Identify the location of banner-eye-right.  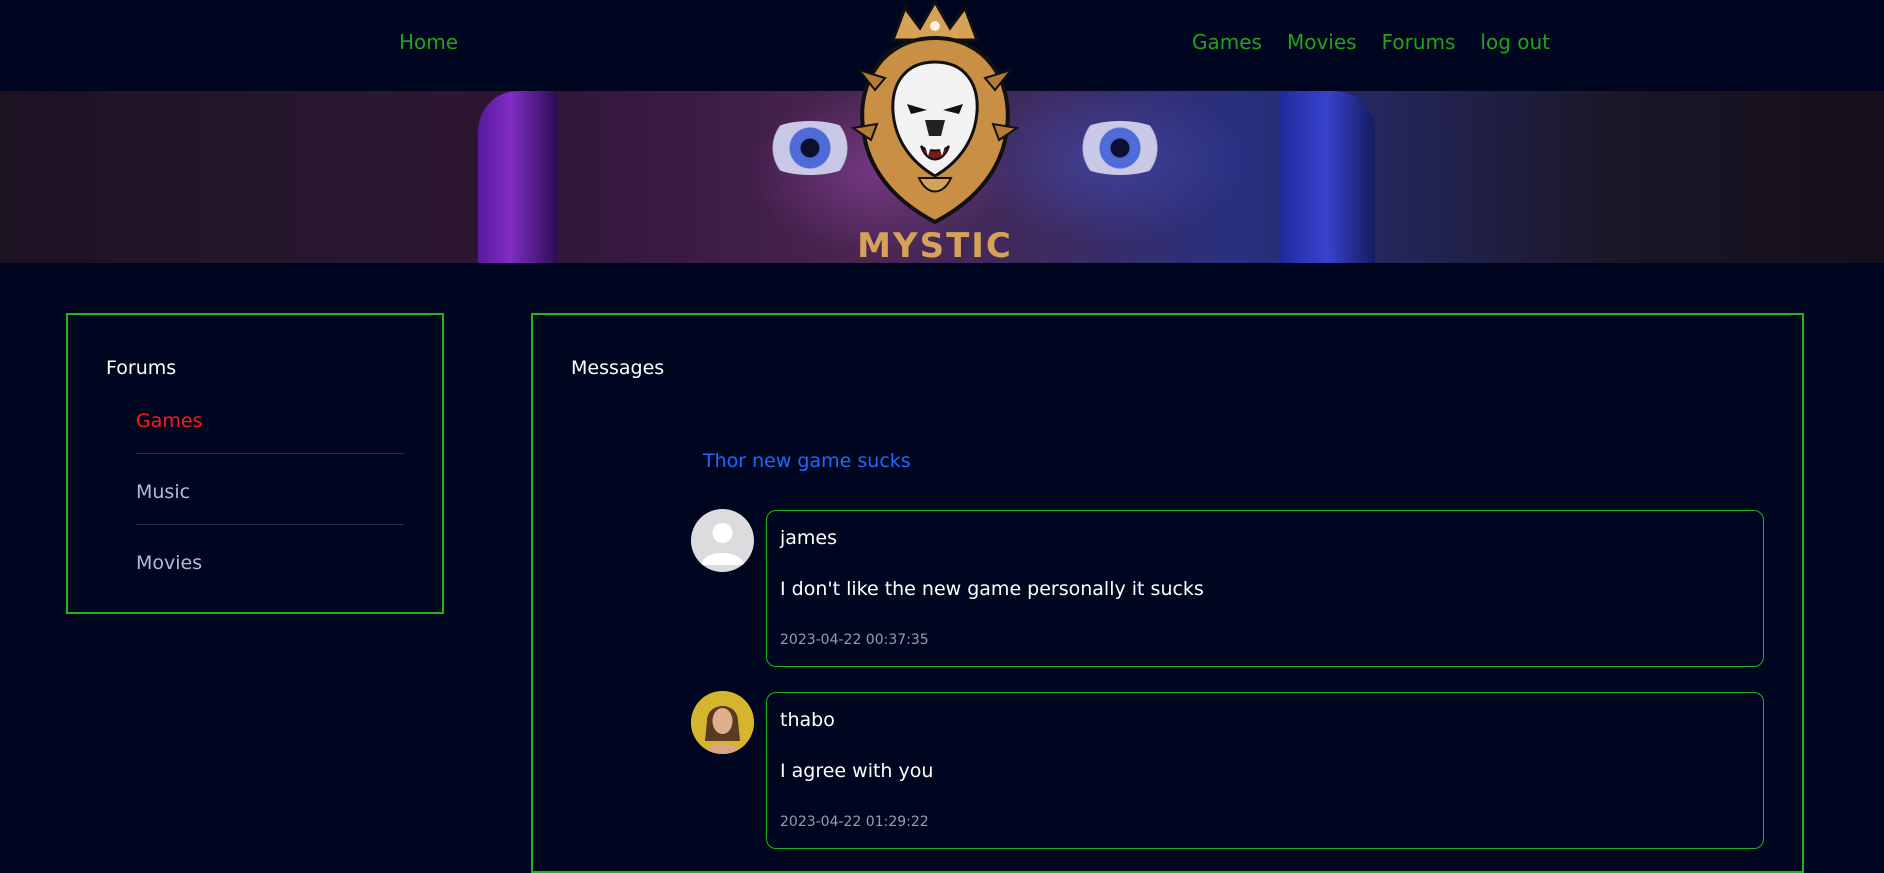
(1120, 148).